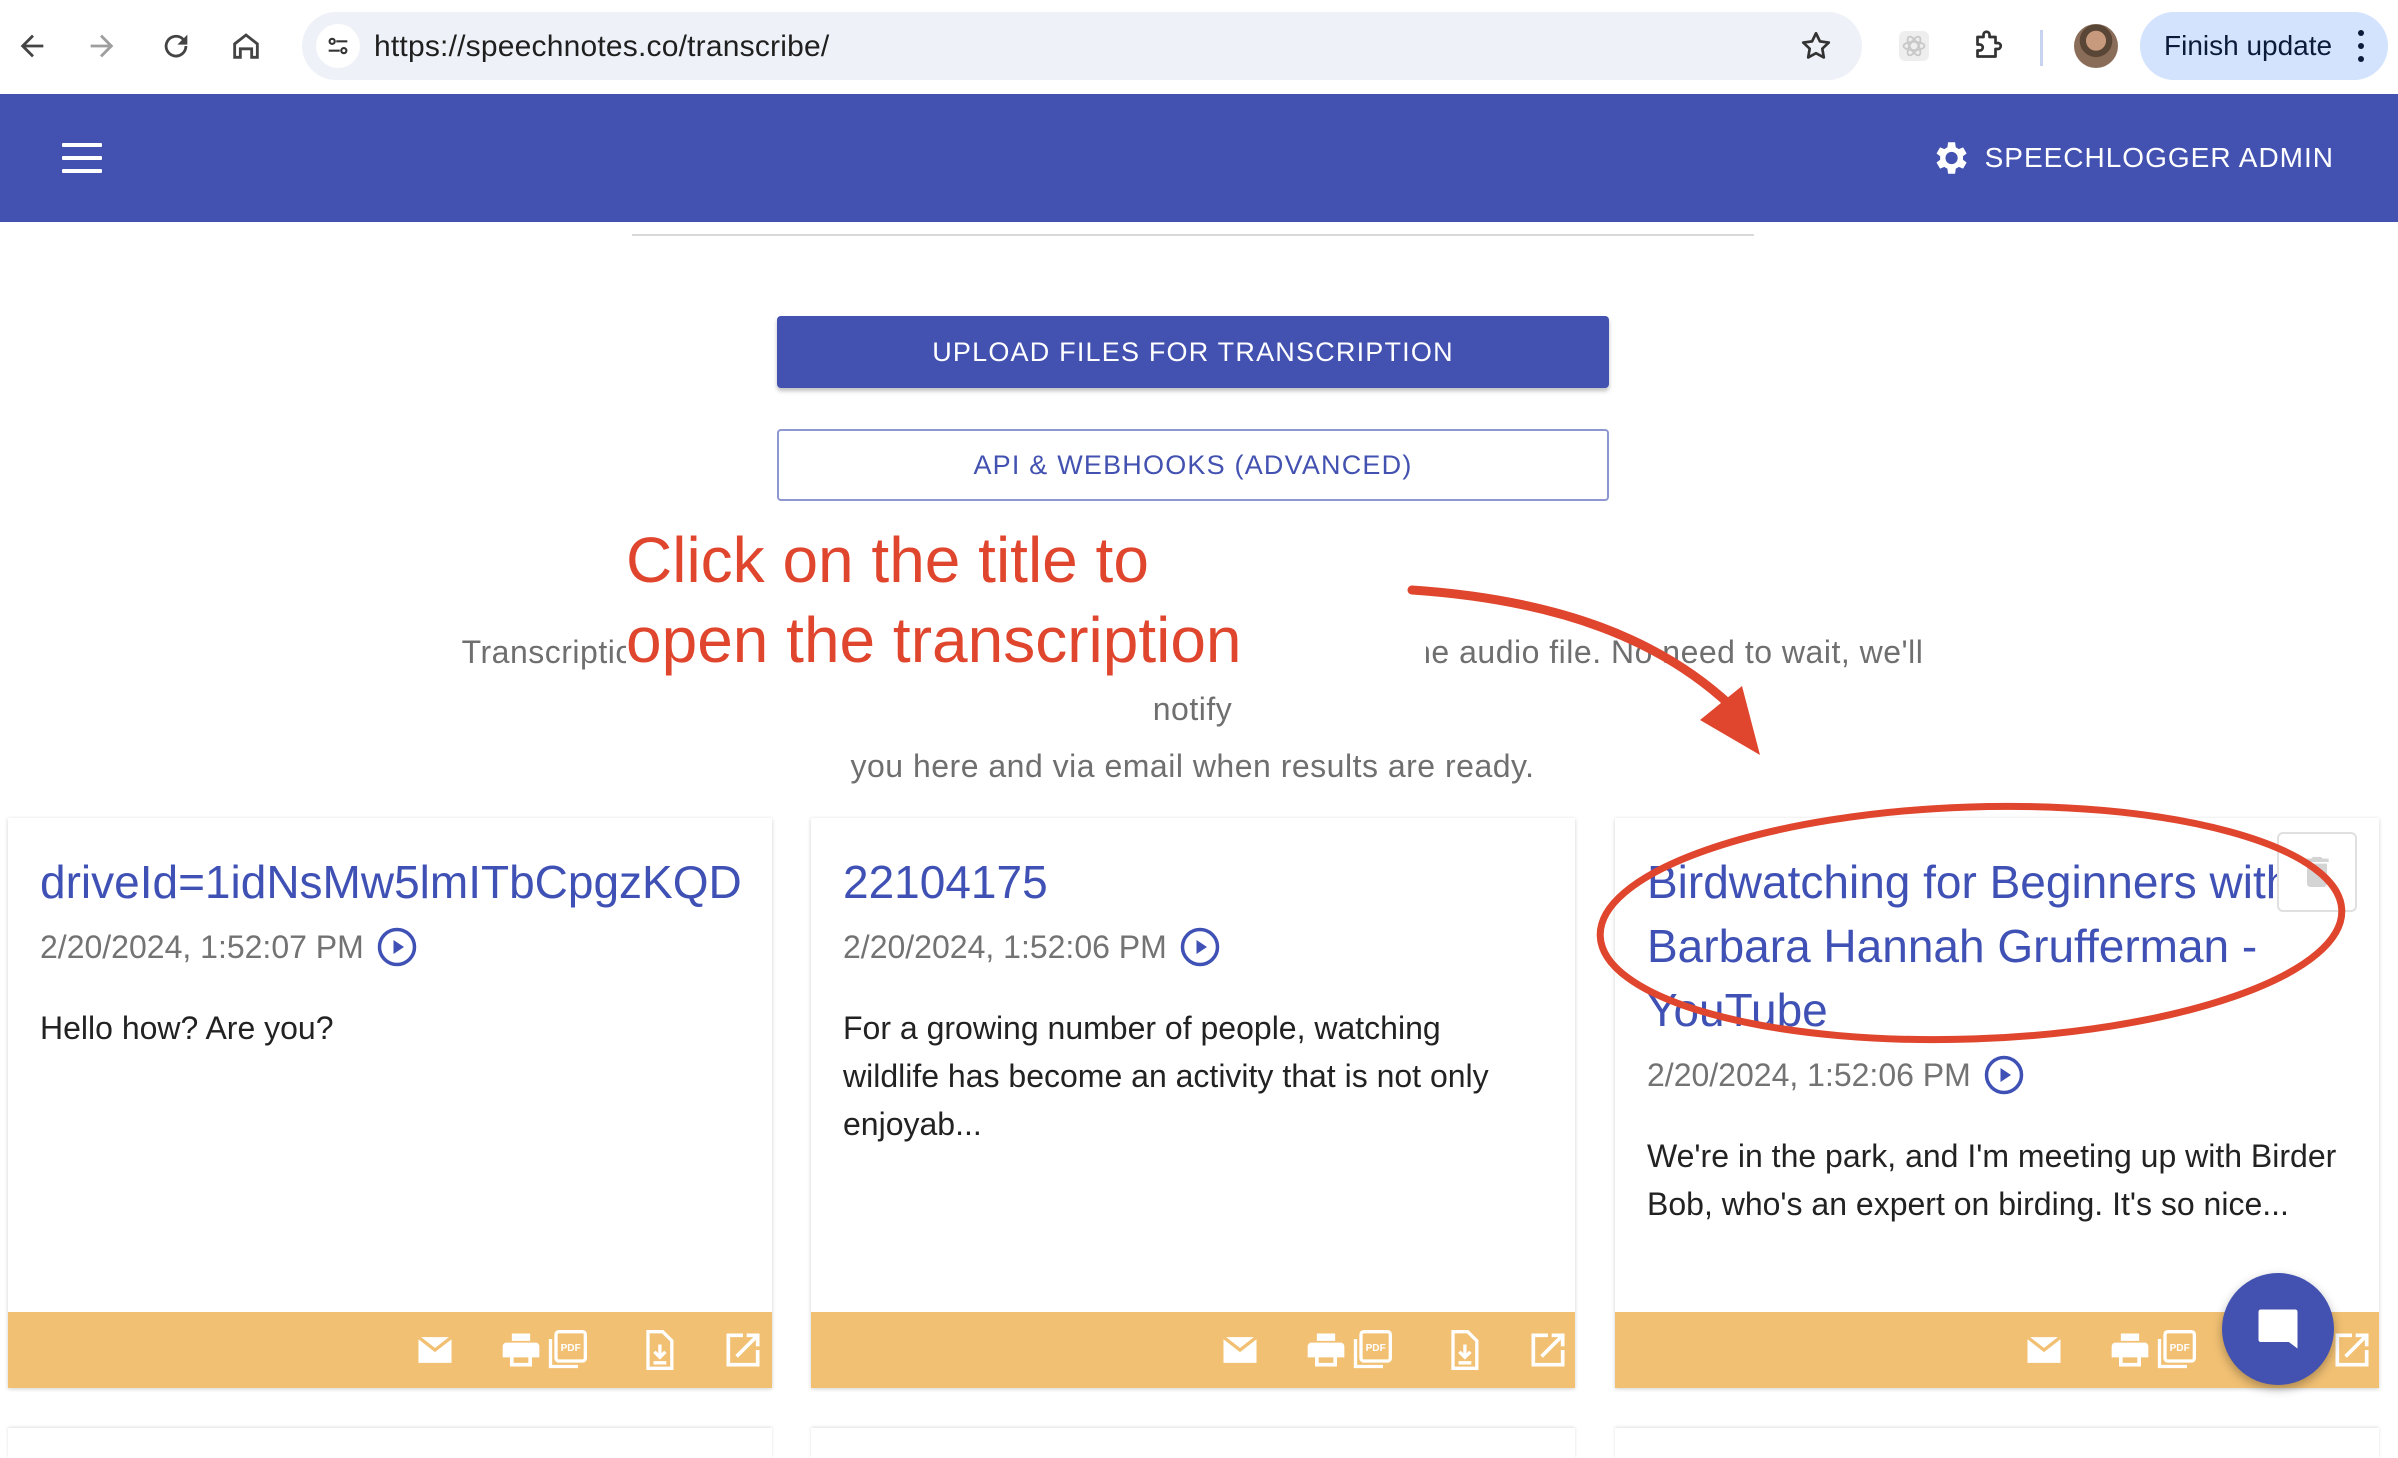 This screenshot has height=1458, width=2398. I want to click on delete-icon, so click(2317, 872).